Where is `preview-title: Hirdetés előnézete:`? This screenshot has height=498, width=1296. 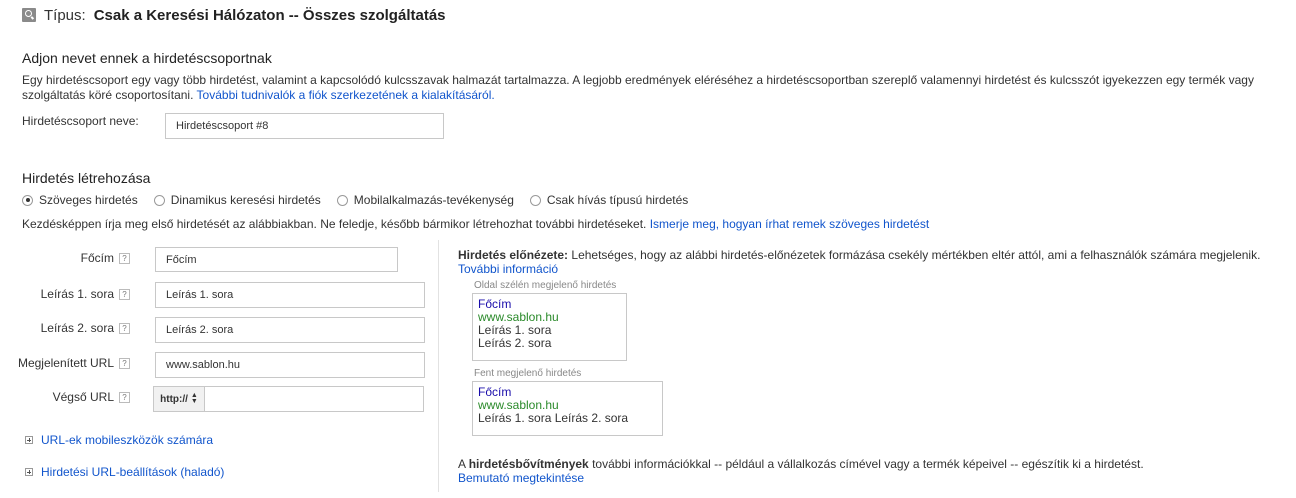
preview-title: Hirdetés előnézete: is located at coordinates (513, 255).